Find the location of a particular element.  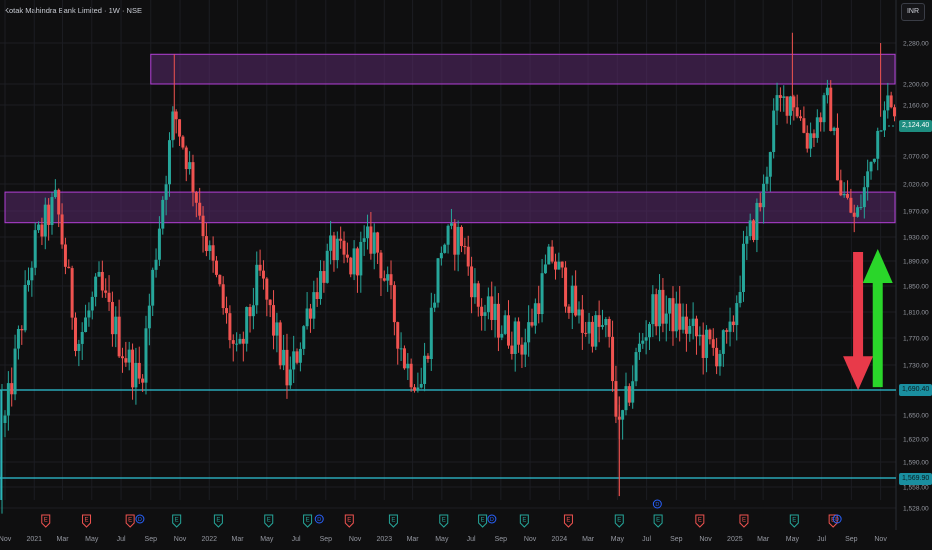

y-tick-label: 1,890.00 is located at coordinates (916, 262).